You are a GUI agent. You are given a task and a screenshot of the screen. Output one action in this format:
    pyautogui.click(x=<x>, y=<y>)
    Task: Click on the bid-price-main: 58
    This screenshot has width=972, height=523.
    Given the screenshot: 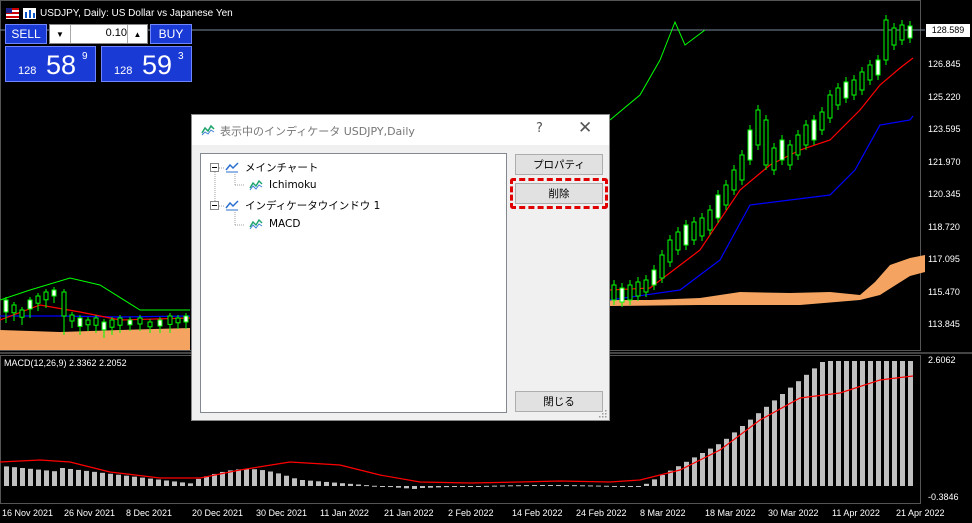 What is the action you would take?
    pyautogui.click(x=61, y=65)
    